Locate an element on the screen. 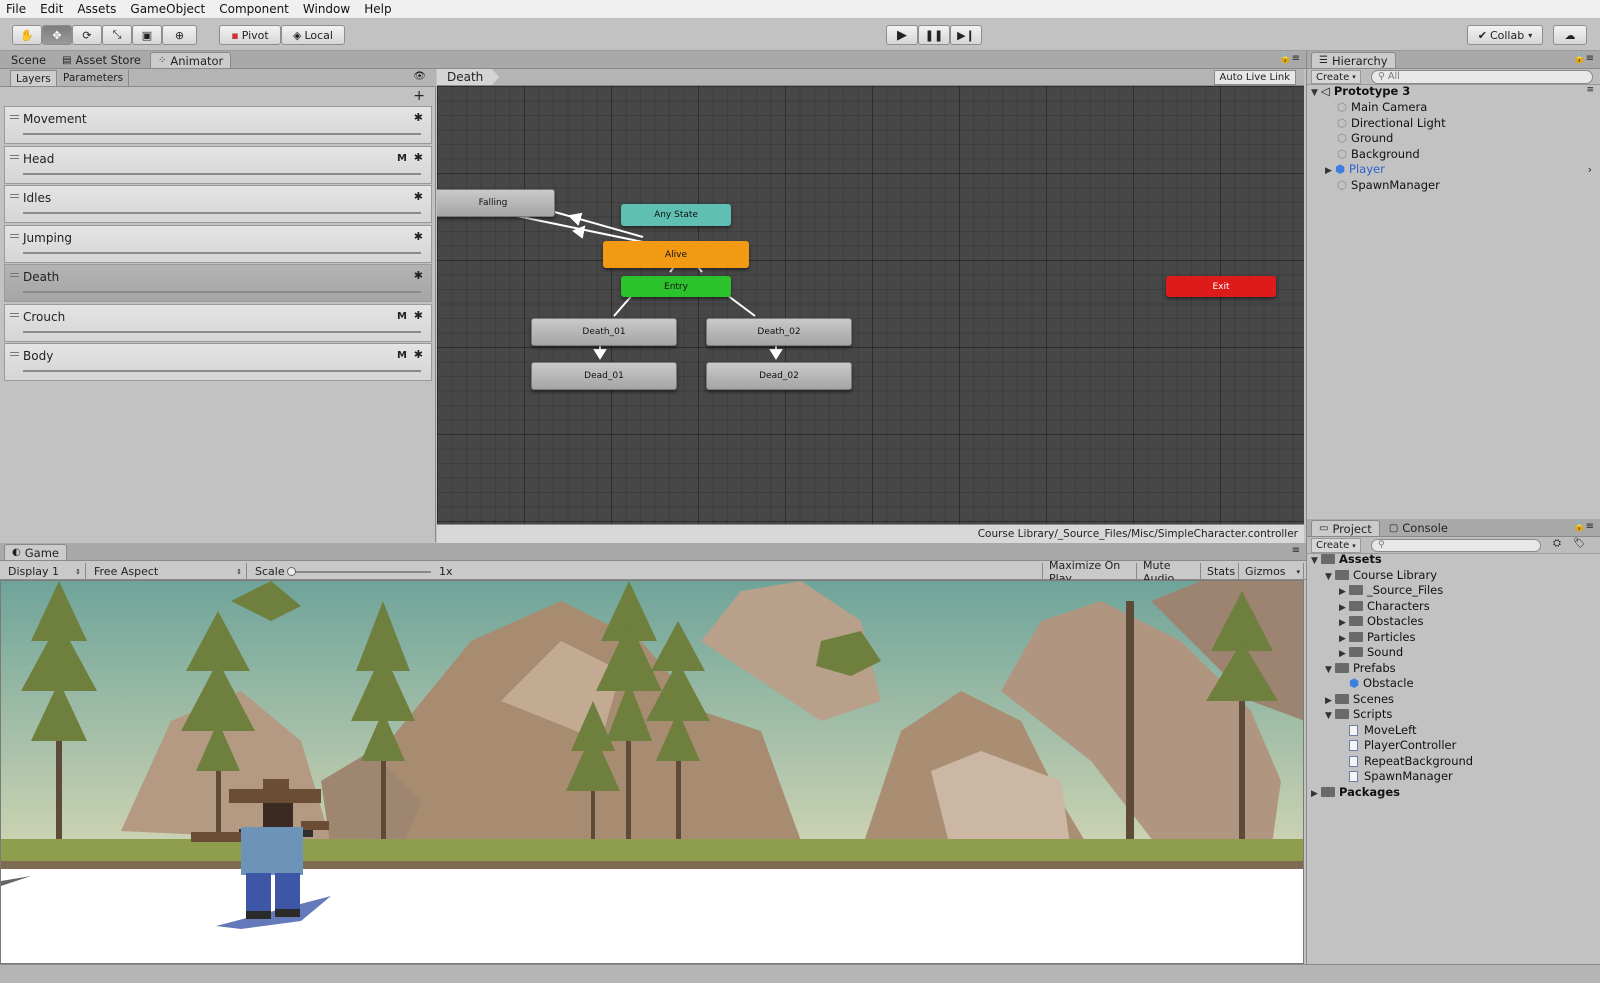 The width and height of the screenshot is (1600, 983). display-dropdown: Display 1 ⇕ is located at coordinates (44, 571).